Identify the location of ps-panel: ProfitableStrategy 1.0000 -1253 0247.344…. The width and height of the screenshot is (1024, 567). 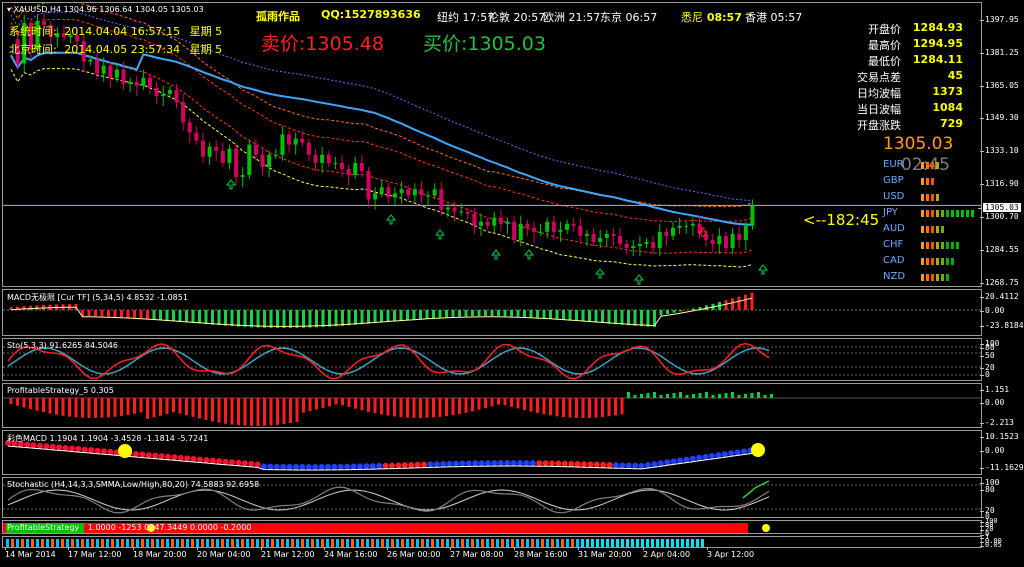
(492, 527).